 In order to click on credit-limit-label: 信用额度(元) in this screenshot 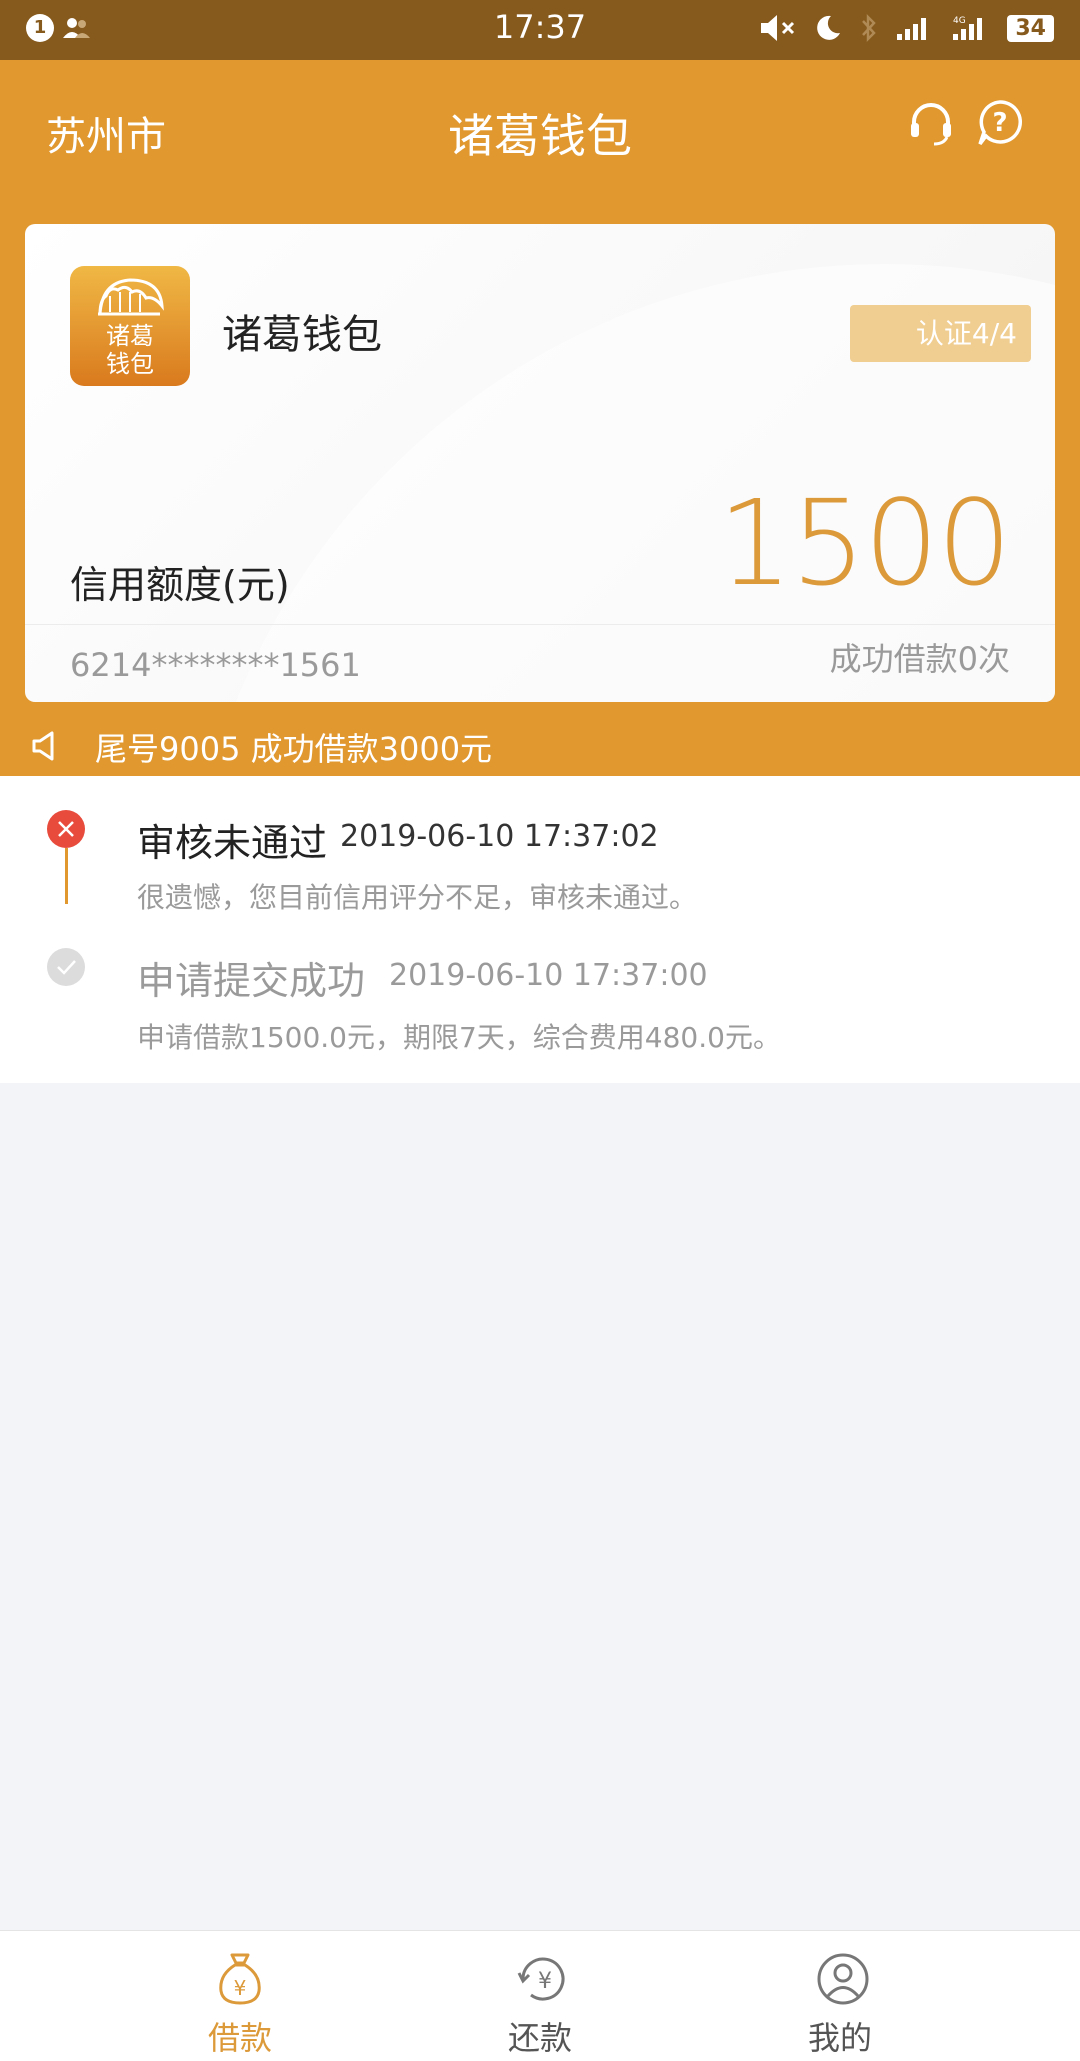, I will do `click(180, 585)`.